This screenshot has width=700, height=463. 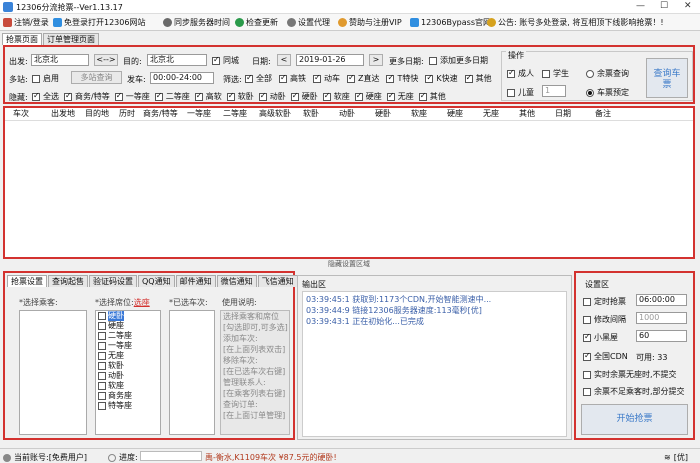 I want to click on official-site-button: 12306Bypass官网, so click(x=450, y=22).